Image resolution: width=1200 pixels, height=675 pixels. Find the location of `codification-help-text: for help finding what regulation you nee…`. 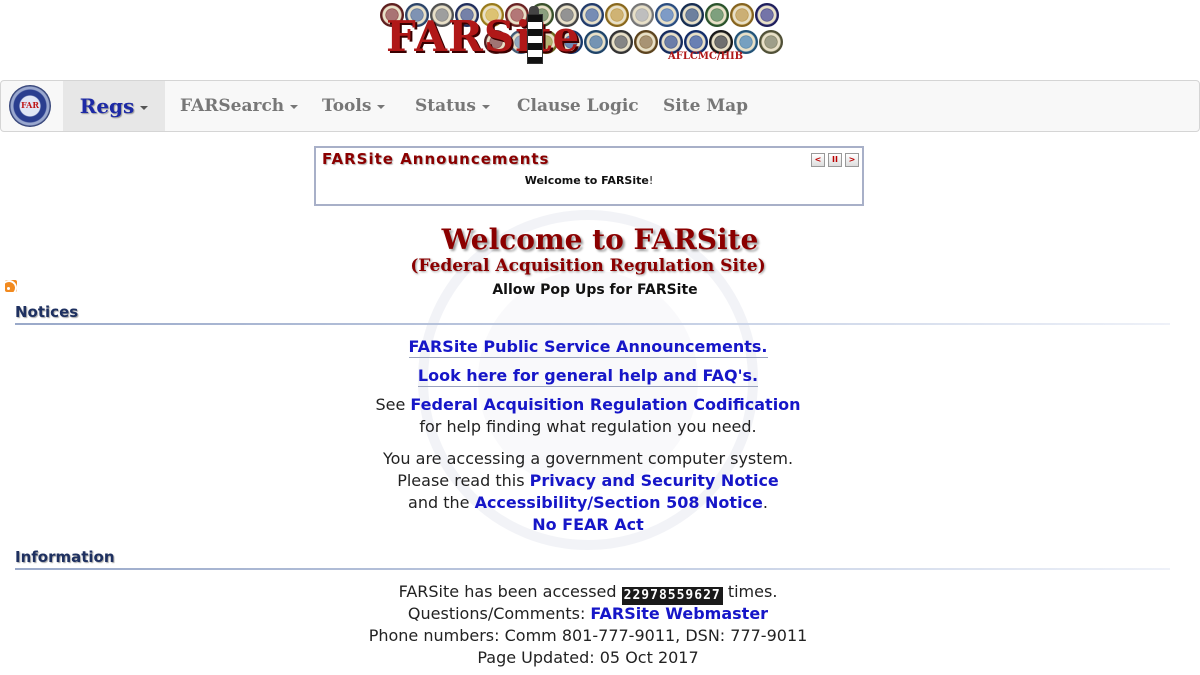

codification-help-text: for help finding what regulation you nee… is located at coordinates (588, 426).